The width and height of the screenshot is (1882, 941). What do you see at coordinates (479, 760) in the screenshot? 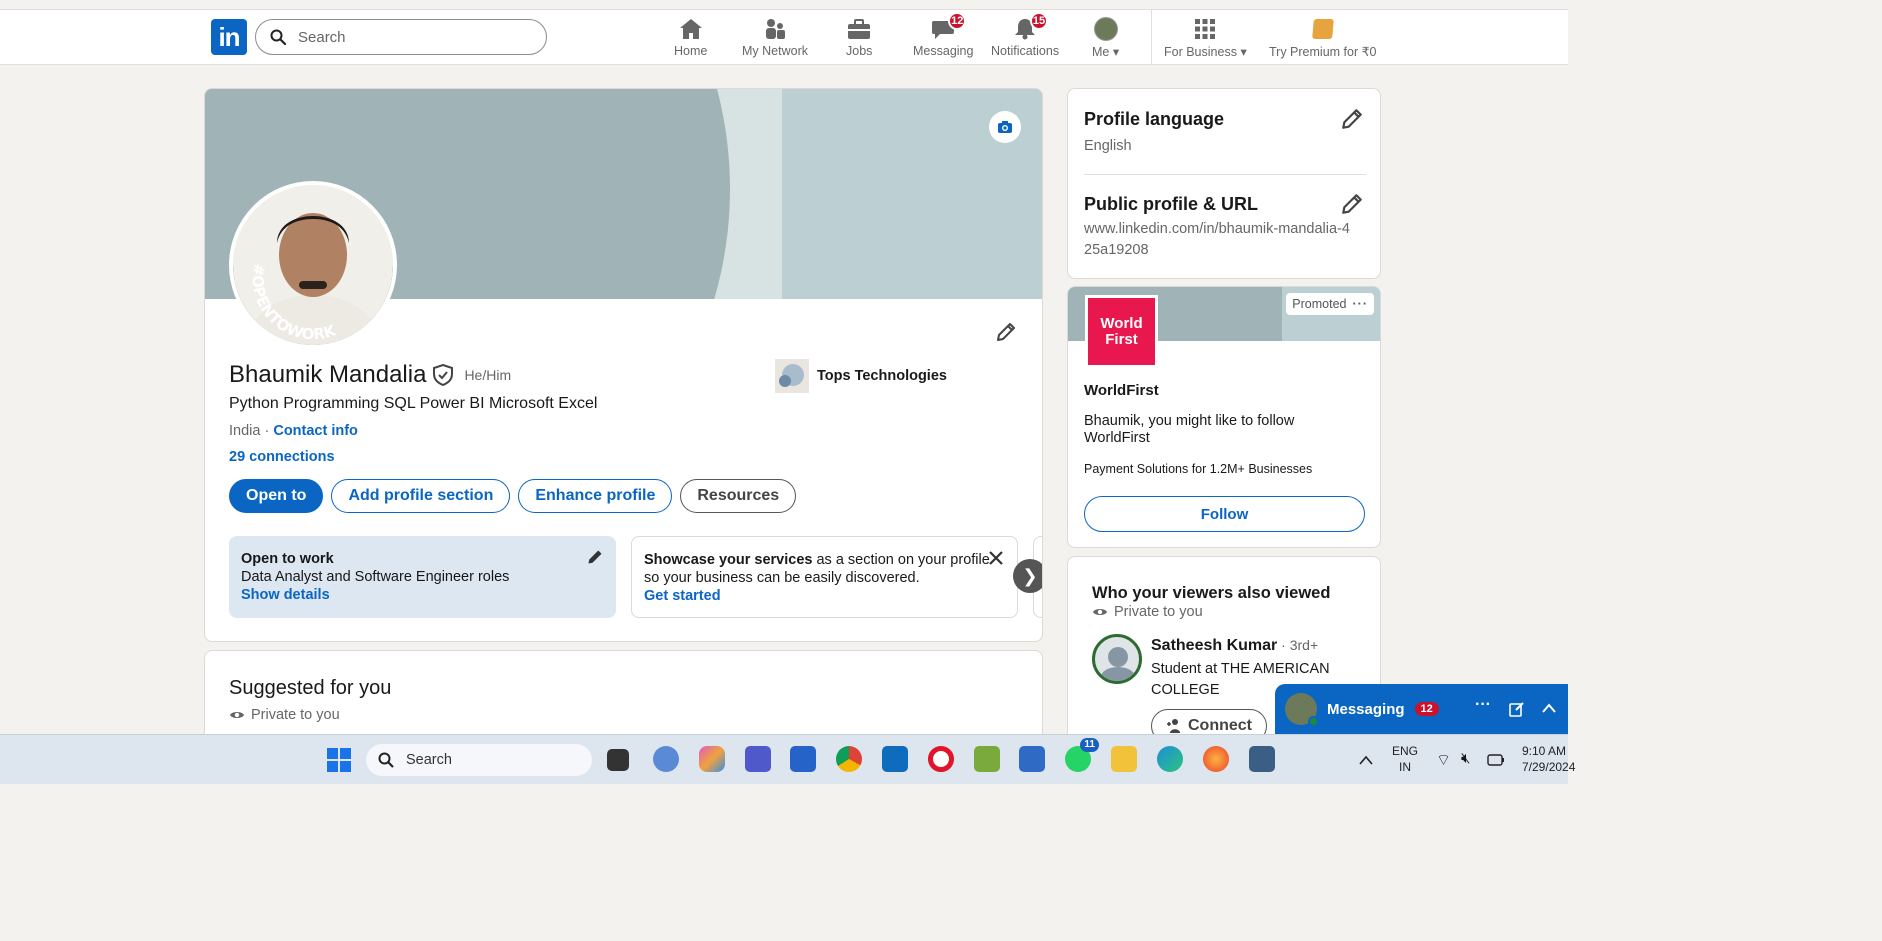
I see `taskbar-search: Search` at bounding box center [479, 760].